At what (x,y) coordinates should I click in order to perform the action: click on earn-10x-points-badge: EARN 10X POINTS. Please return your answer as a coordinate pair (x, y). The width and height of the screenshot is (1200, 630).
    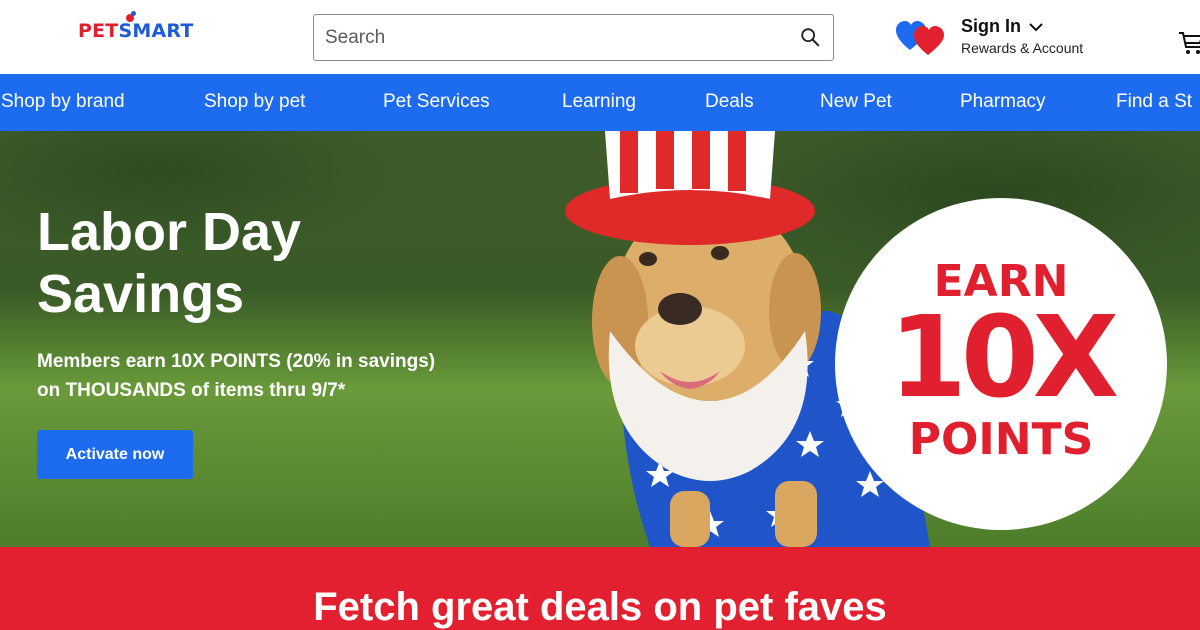
    Looking at the image, I should click on (1001, 364).